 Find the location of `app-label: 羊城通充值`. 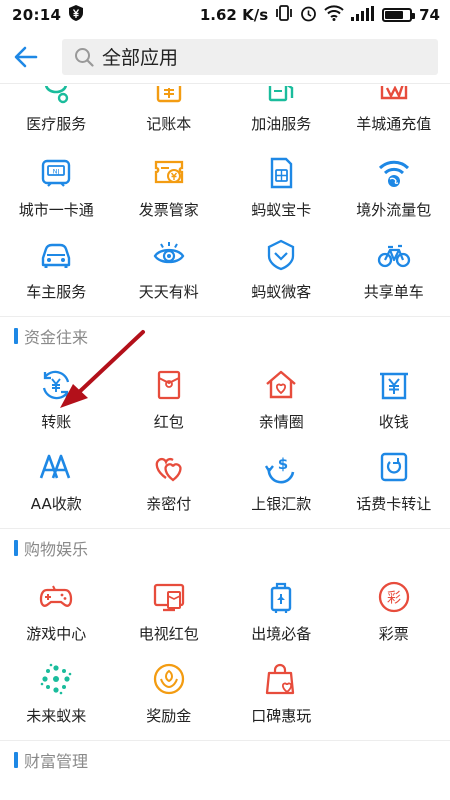

app-label: 羊城通充值 is located at coordinates (394, 124).